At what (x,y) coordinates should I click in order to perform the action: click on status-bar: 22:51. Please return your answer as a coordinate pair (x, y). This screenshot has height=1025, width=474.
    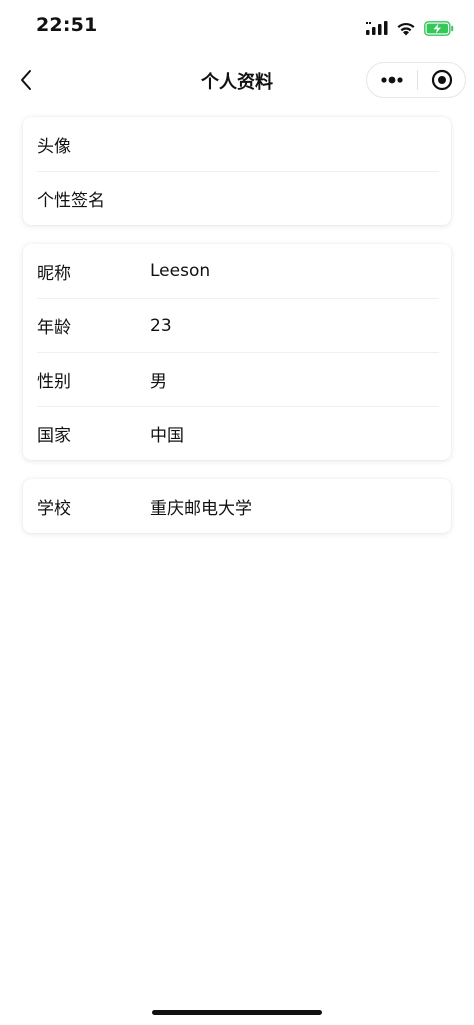
    Looking at the image, I should click on (237, 28).